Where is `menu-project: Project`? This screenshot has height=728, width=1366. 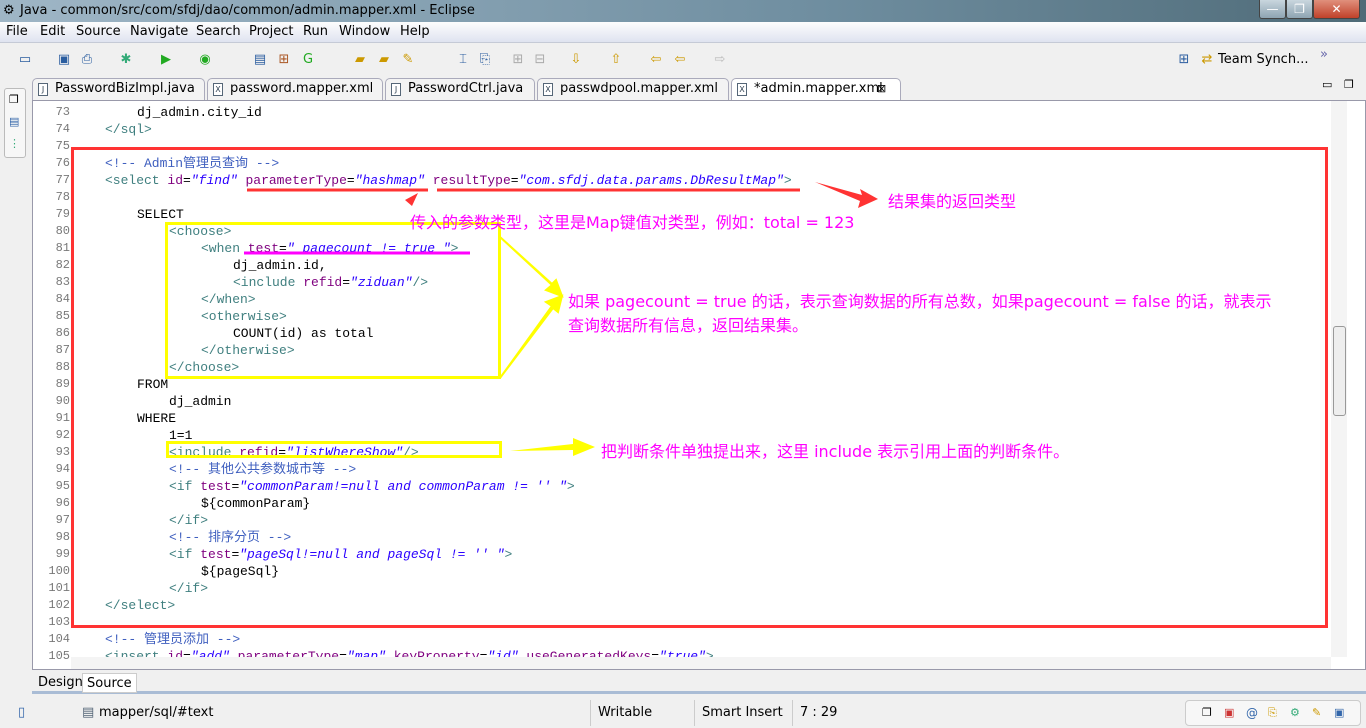 menu-project: Project is located at coordinates (271, 31).